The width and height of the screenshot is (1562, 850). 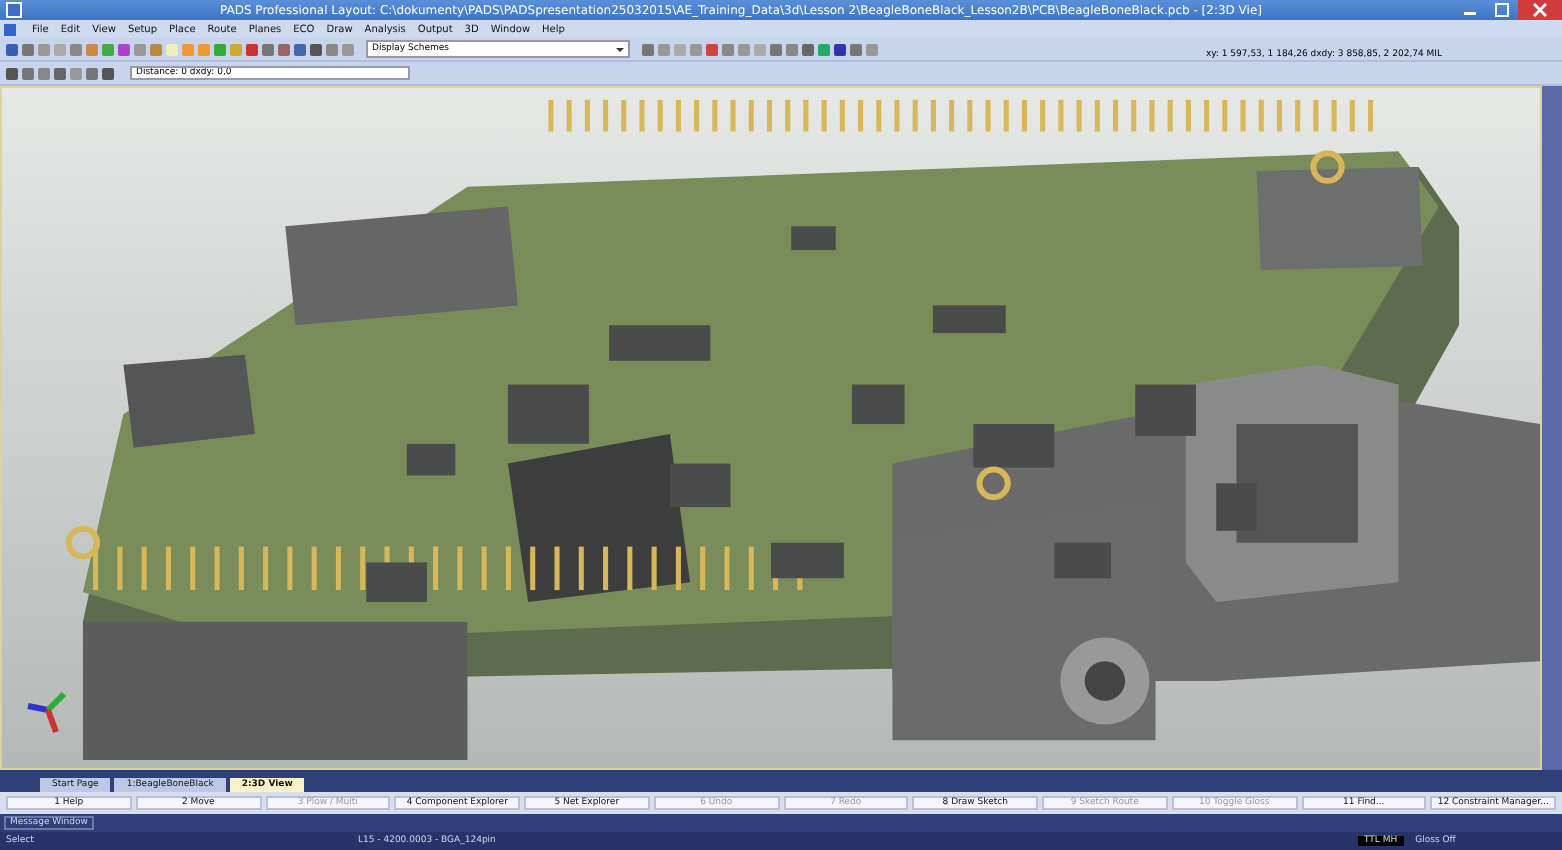 I want to click on caret-icon, so click(x=620, y=49).